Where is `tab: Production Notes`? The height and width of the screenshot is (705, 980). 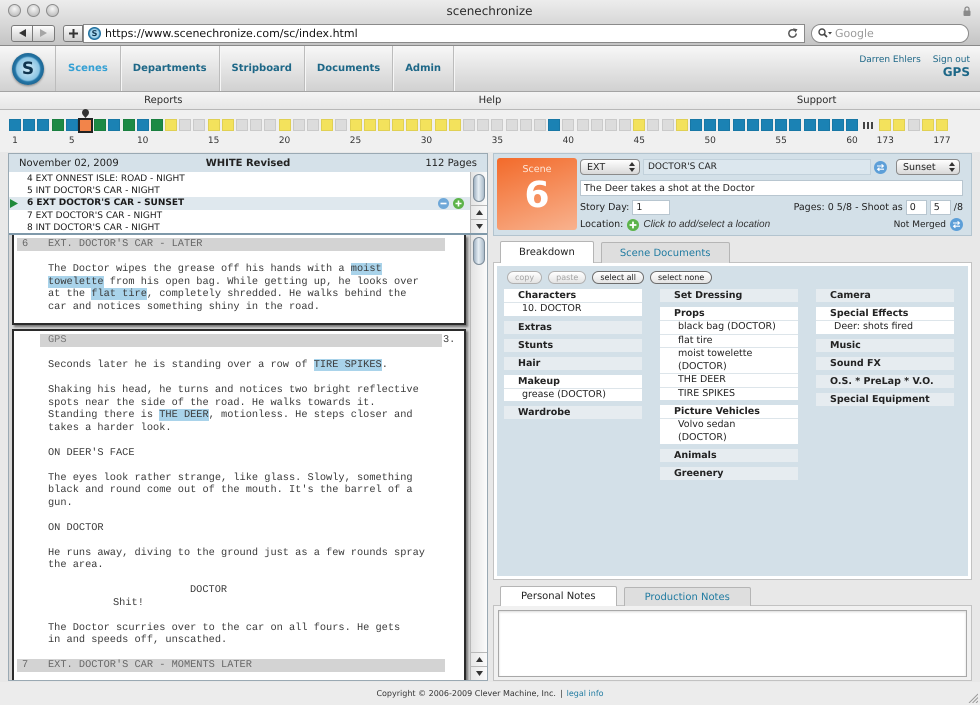 tab: Production Notes is located at coordinates (687, 596).